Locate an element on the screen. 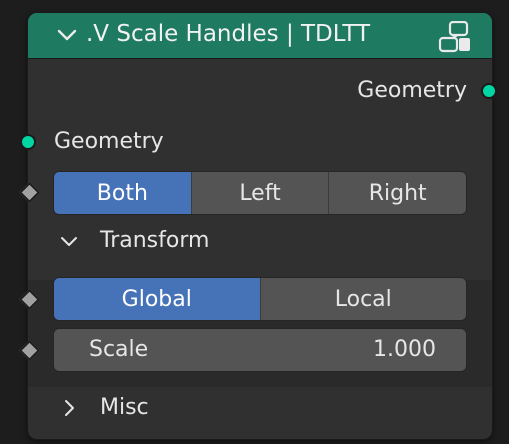 This screenshot has height=444, width=509. mode-option-left: Left is located at coordinates (259, 193).